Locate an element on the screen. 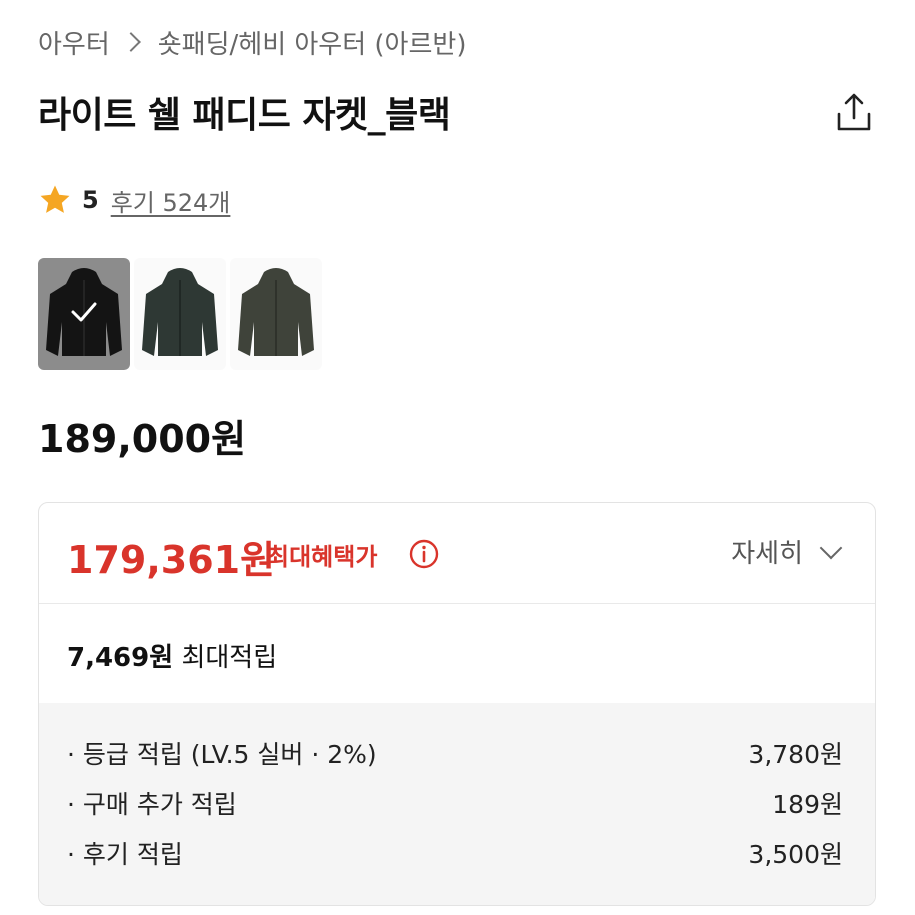 Image resolution: width=915 pixels, height=915 pixels. chevron-down-icon is located at coordinates (831, 547).